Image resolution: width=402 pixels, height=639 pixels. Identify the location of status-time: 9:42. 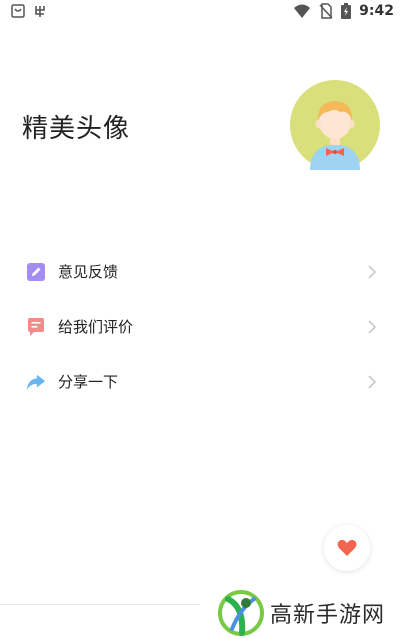
(376, 11).